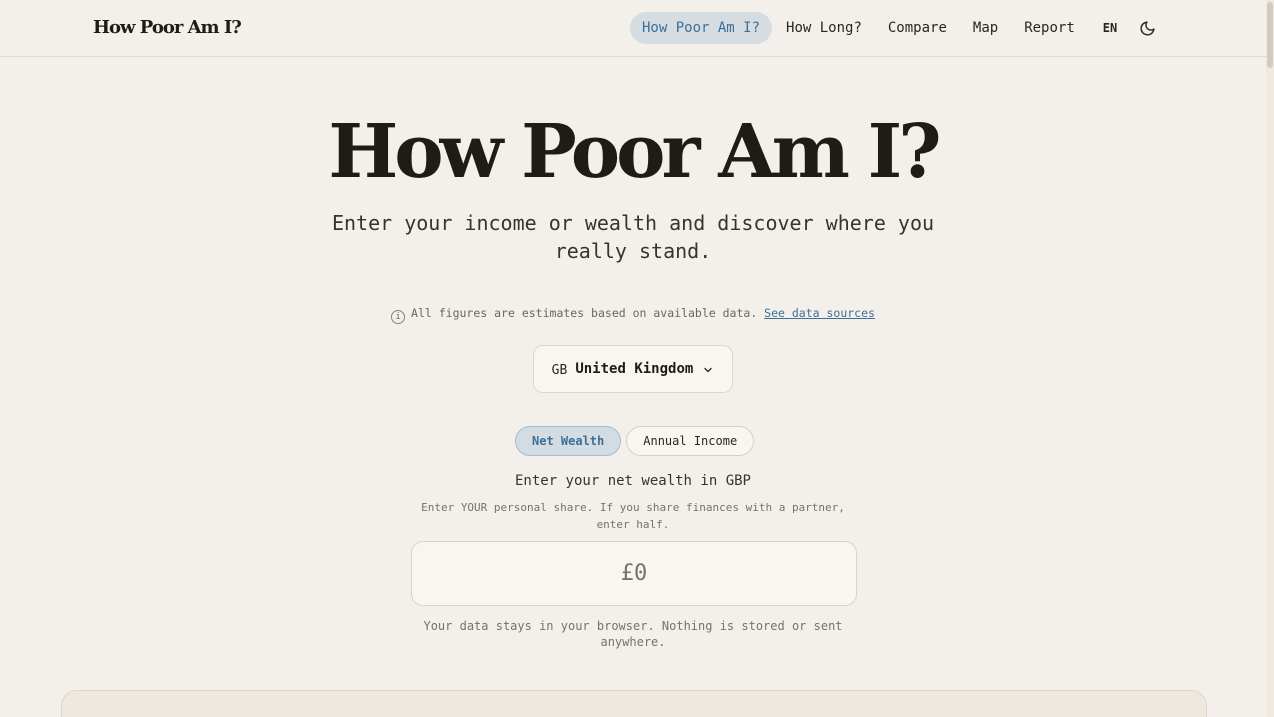 This screenshot has height=717, width=1274. I want to click on info-icon: i, so click(398, 317).